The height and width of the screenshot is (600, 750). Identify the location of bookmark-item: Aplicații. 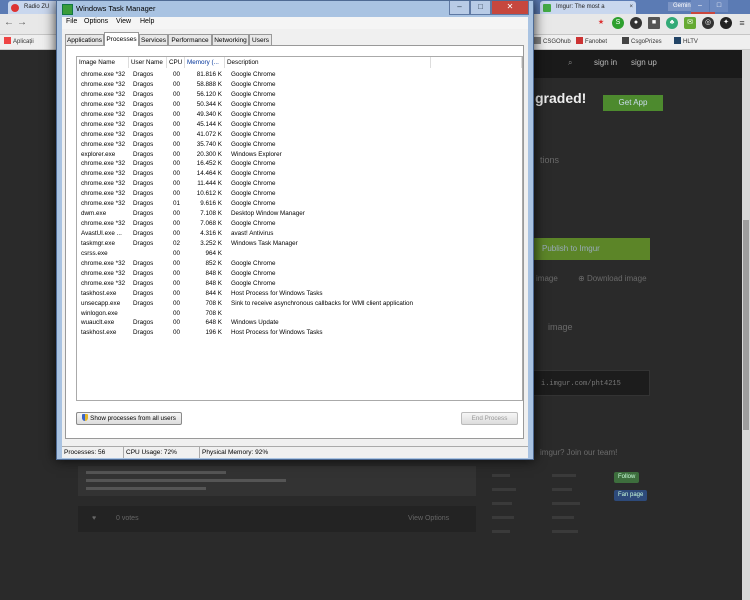
(19, 41).